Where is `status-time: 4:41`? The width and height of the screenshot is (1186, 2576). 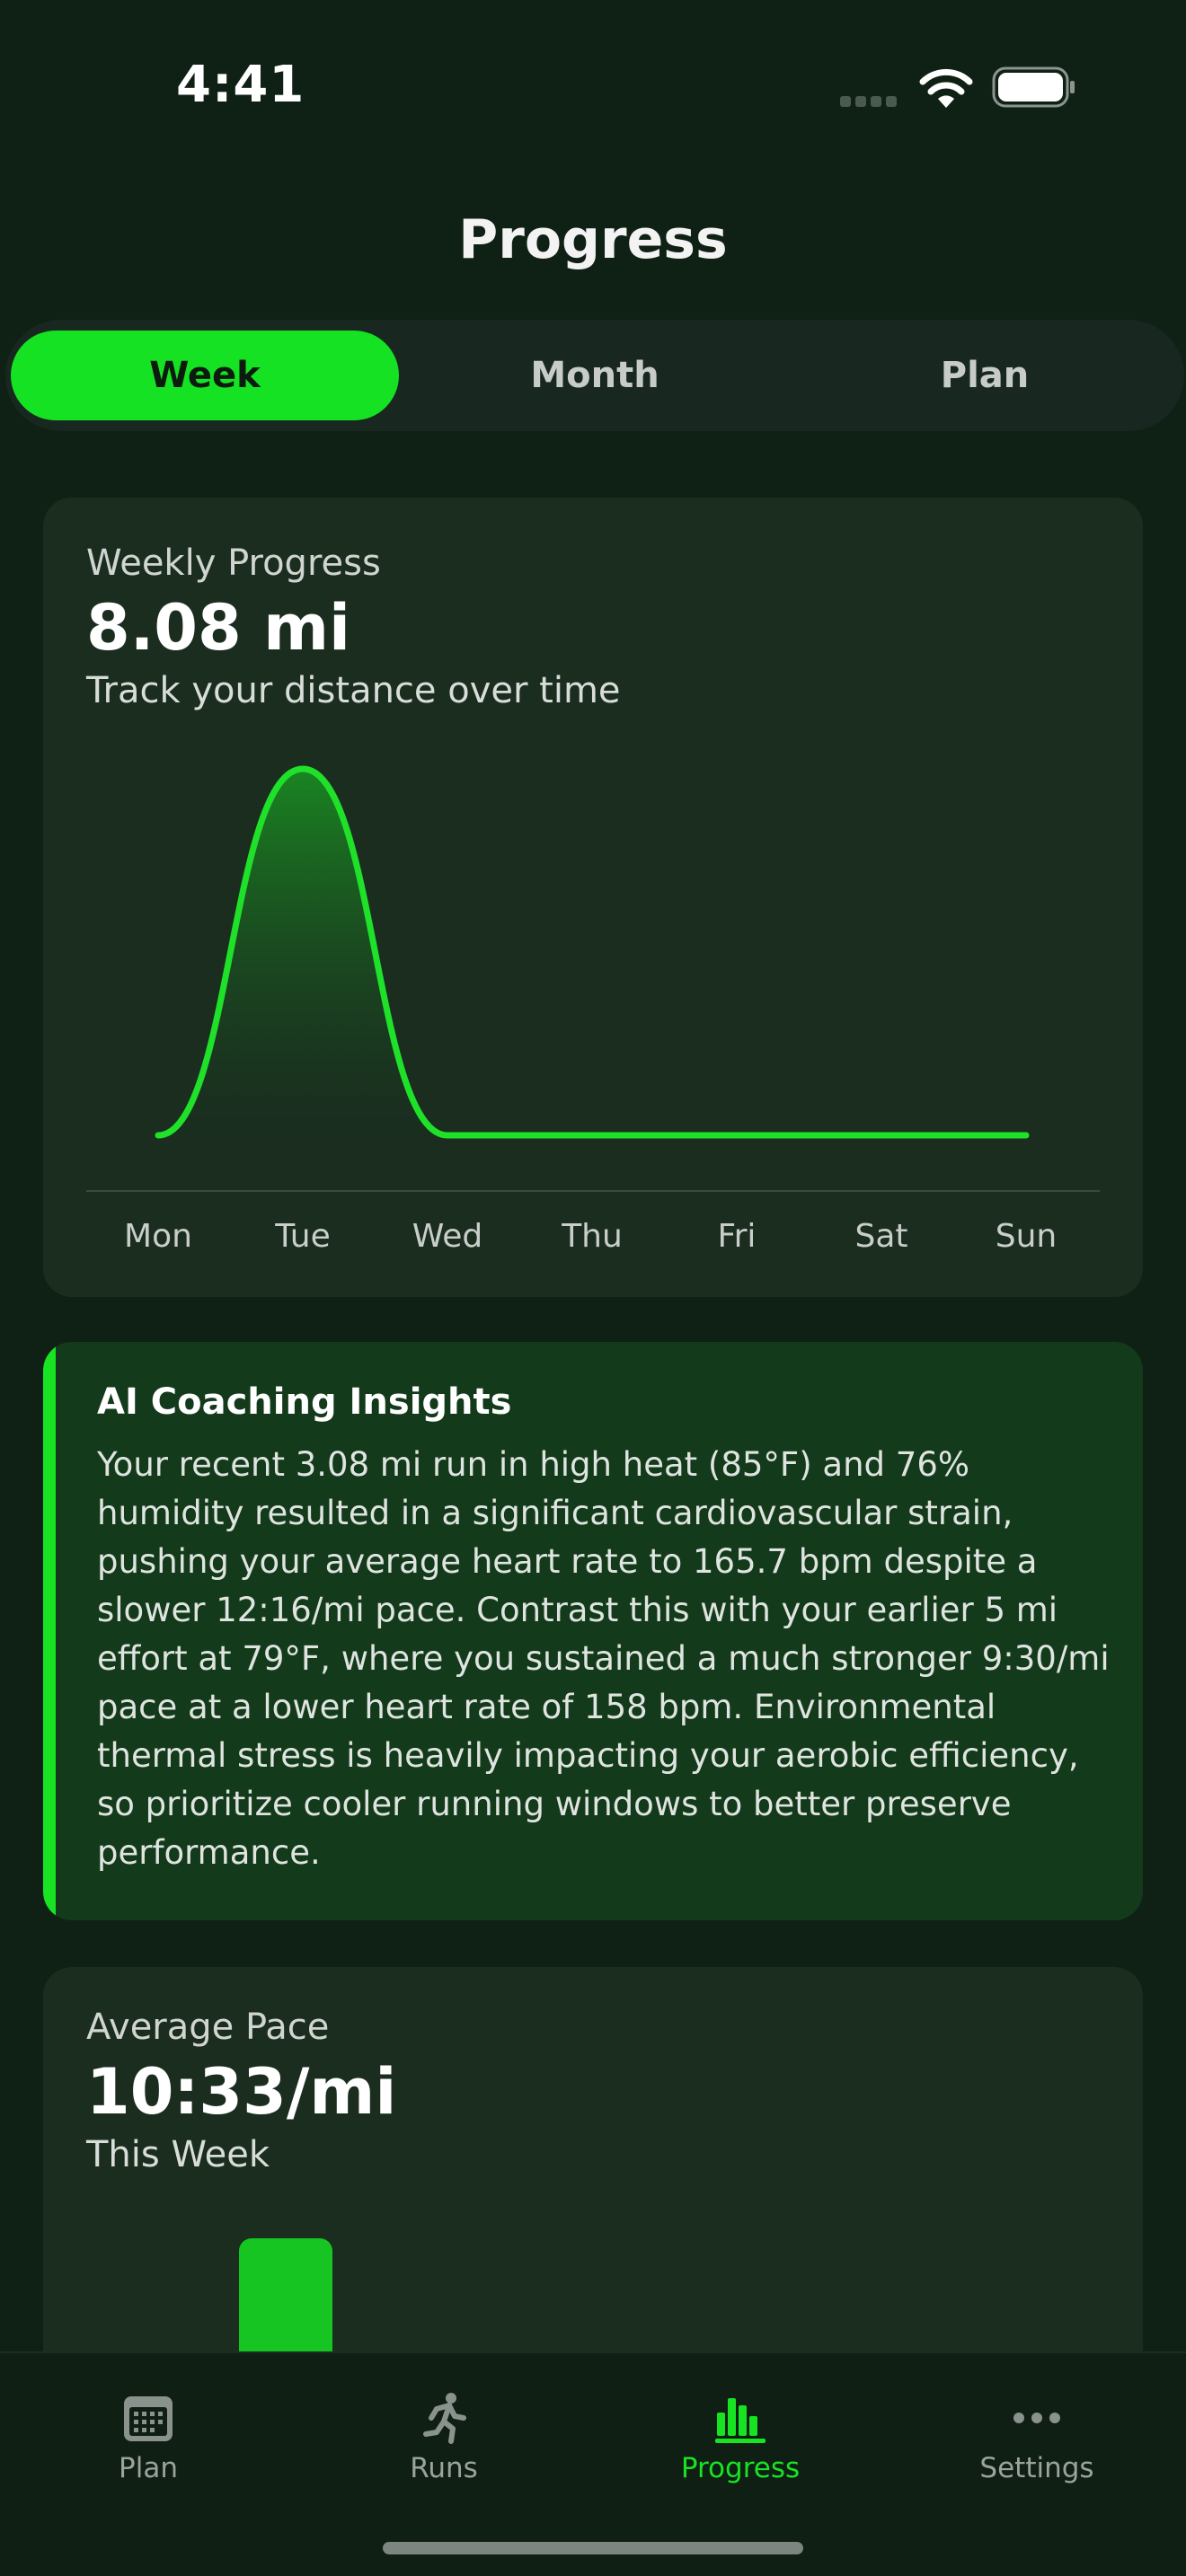
status-time: 4:41 is located at coordinates (240, 85).